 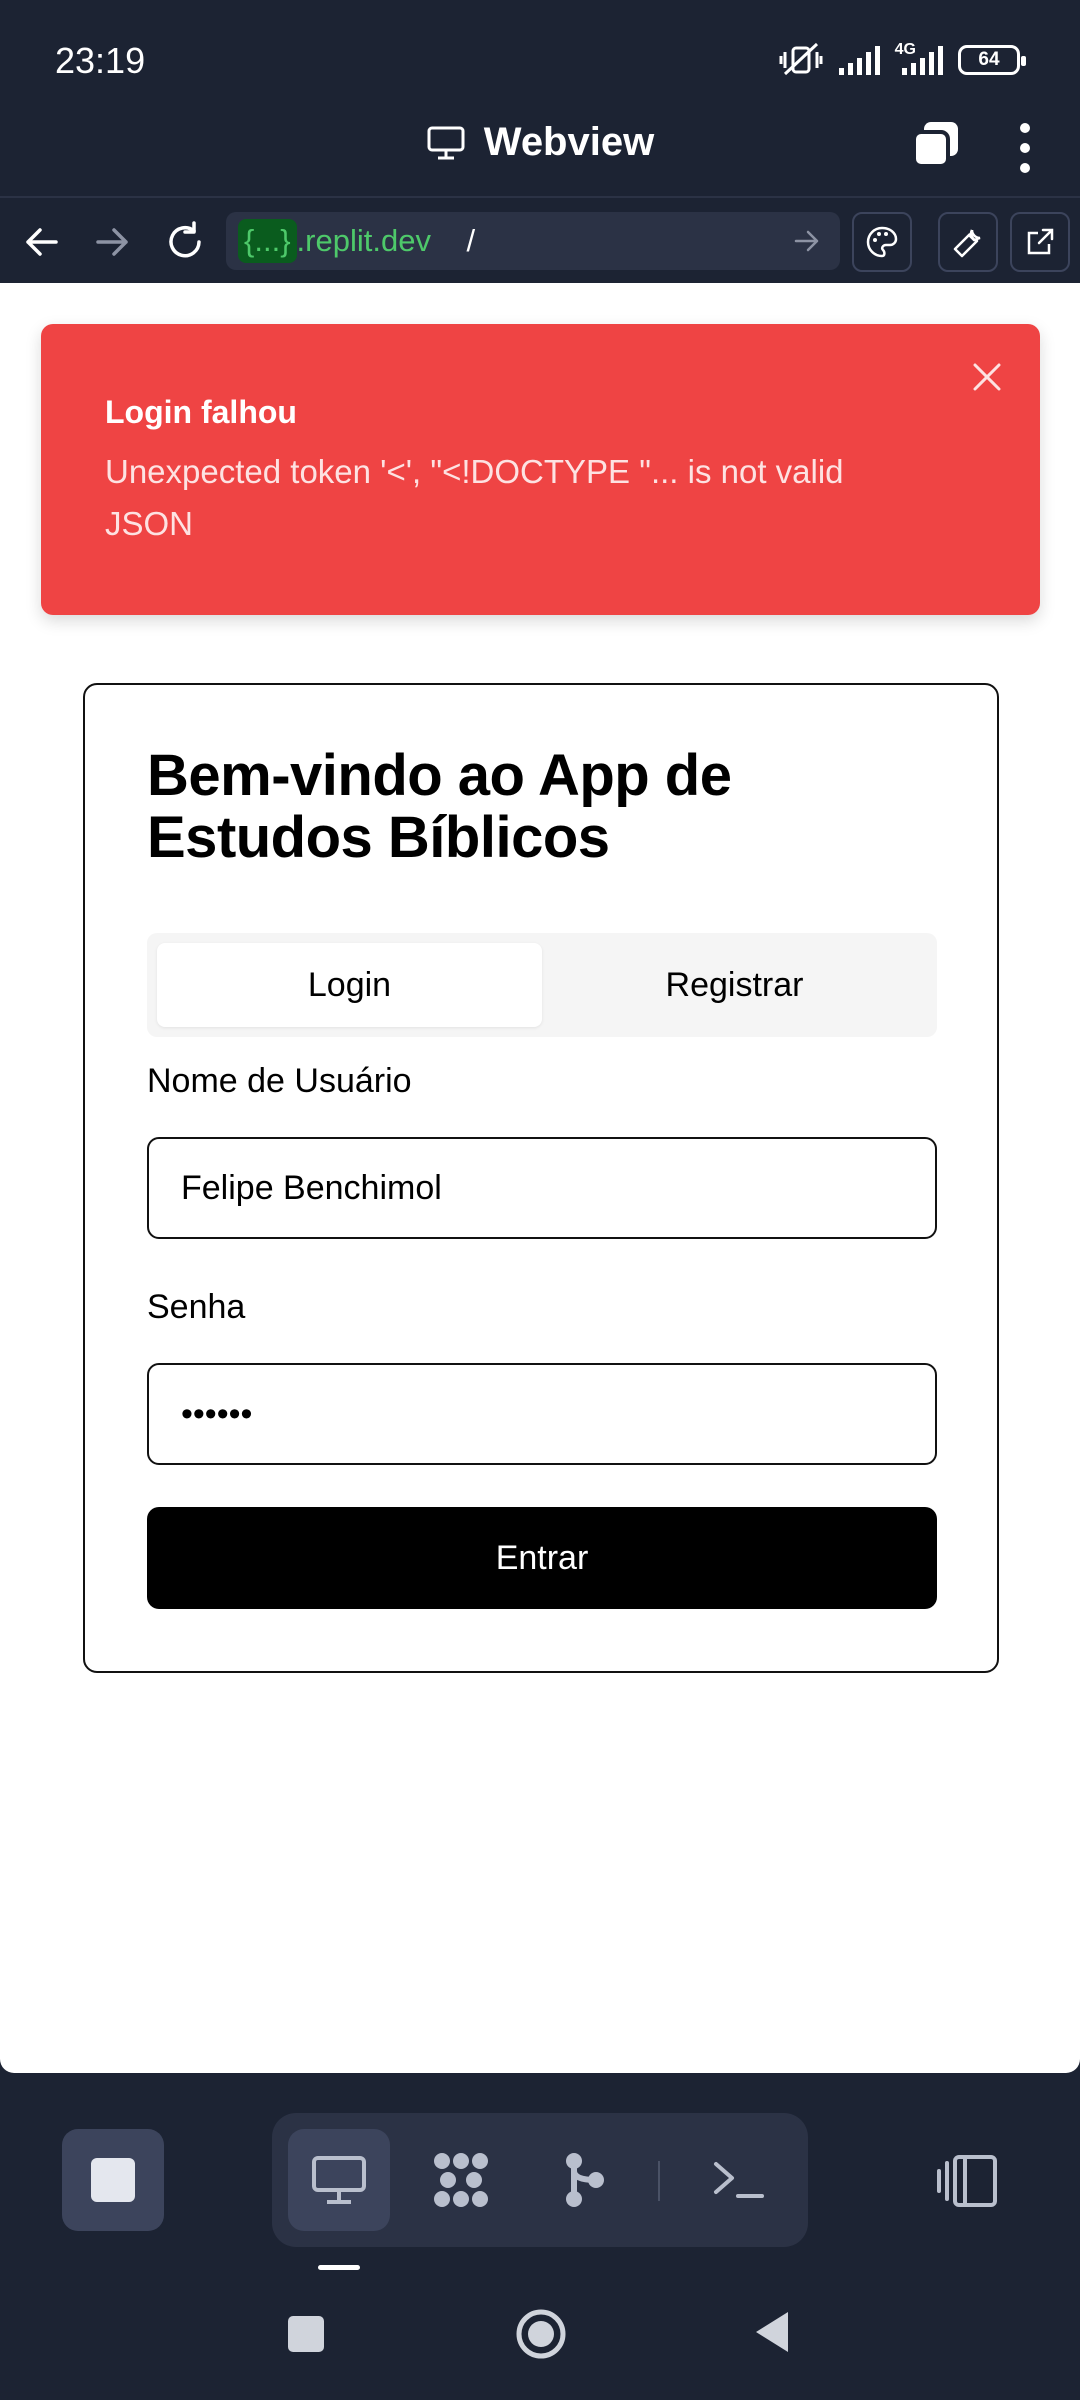 I want to click on password-input: ••••••, so click(x=542, y=1414).